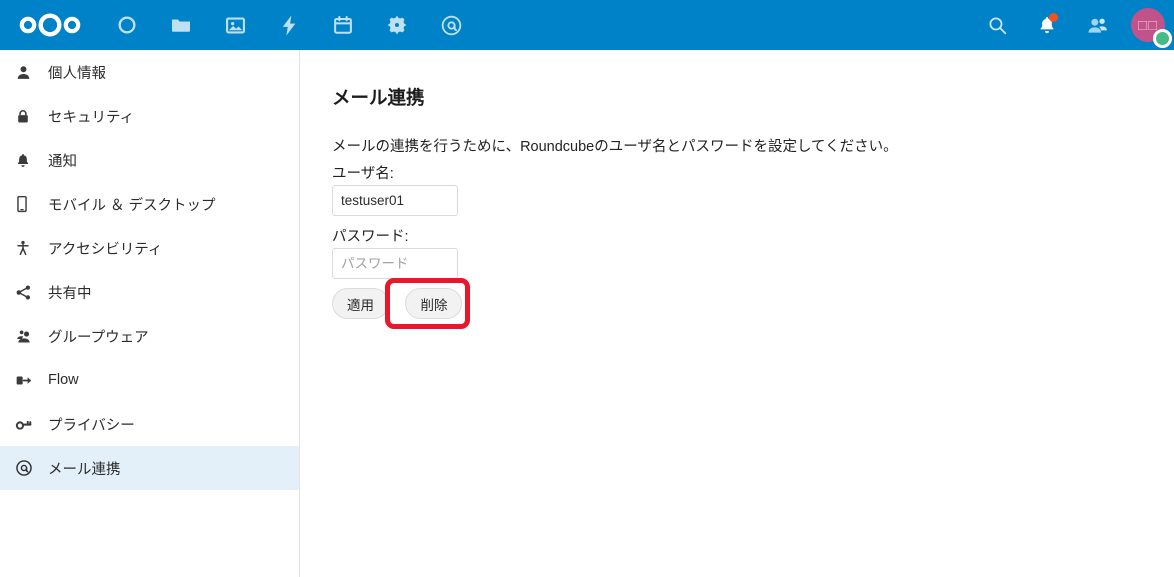  I want to click on avatar-initials: □□, so click(1148, 25).